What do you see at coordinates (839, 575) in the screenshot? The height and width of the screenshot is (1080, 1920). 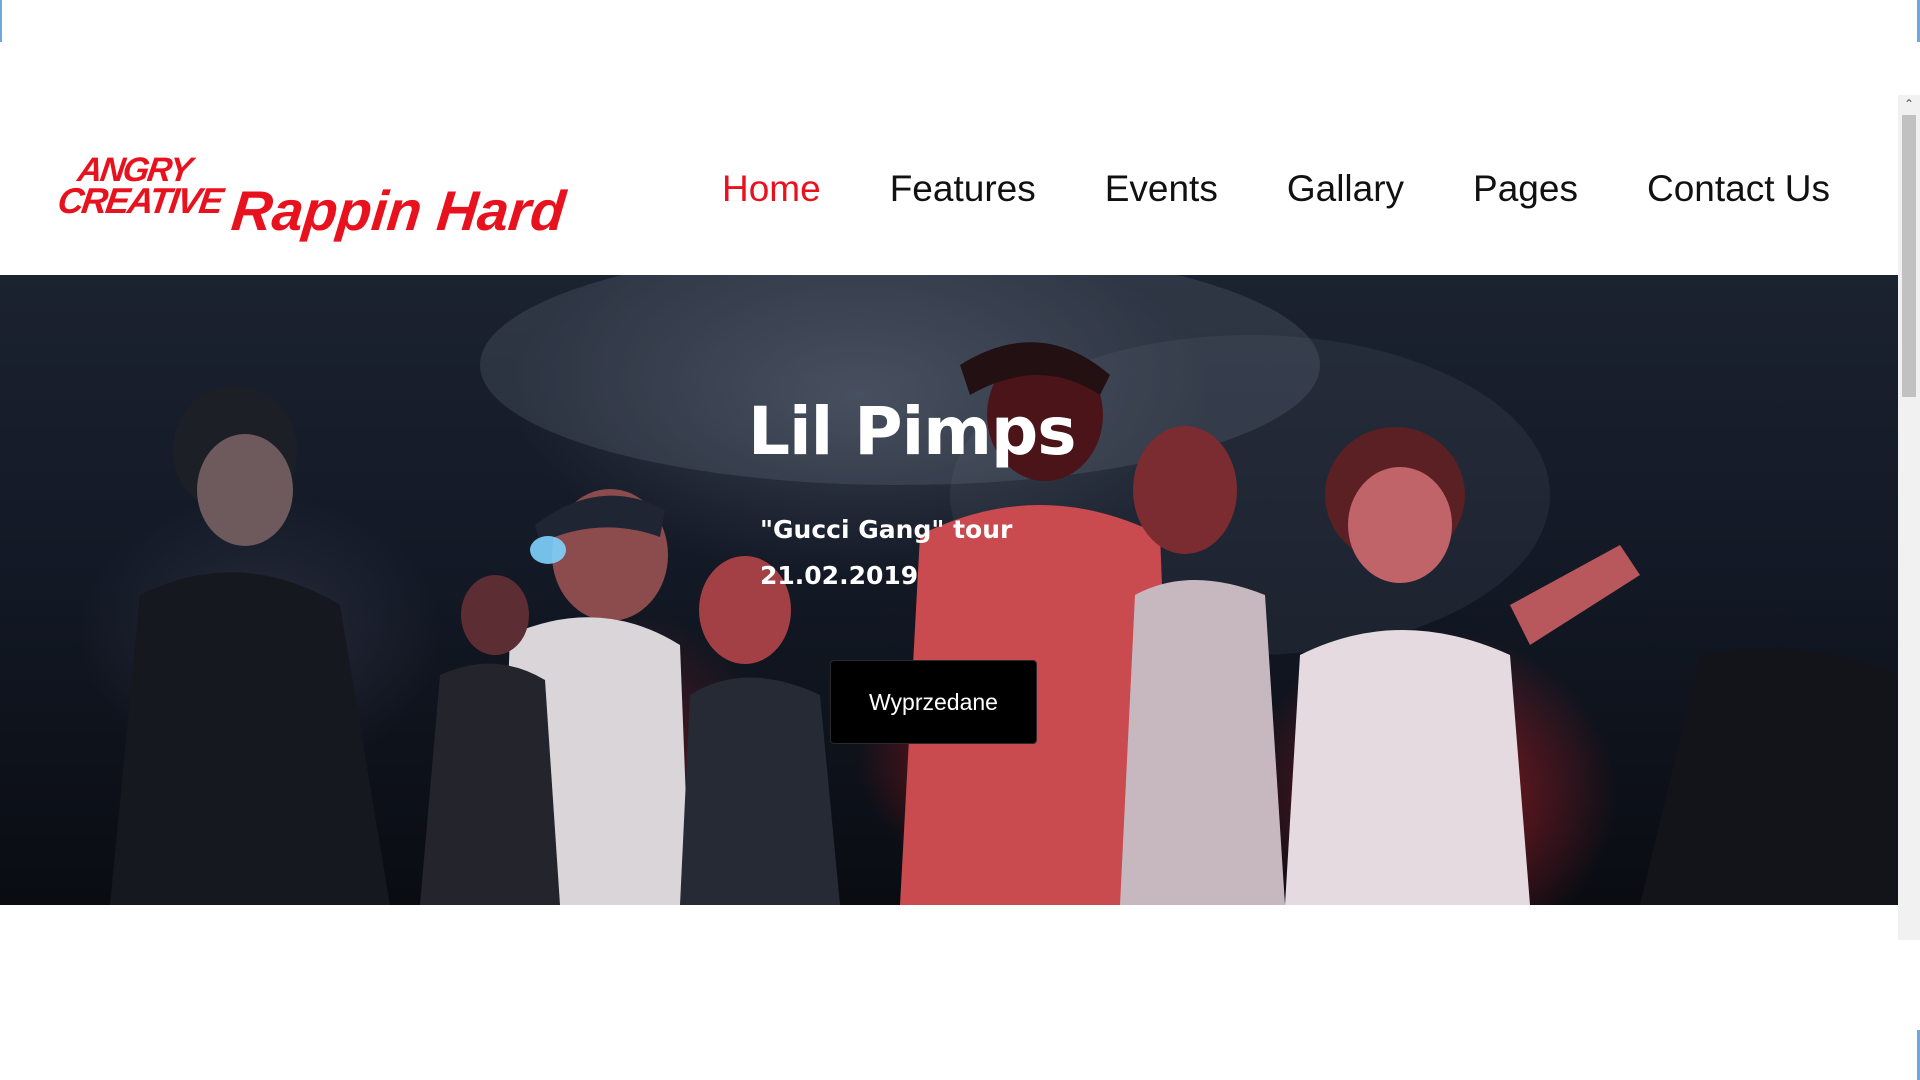 I see `hero-date: 21.02.2019` at bounding box center [839, 575].